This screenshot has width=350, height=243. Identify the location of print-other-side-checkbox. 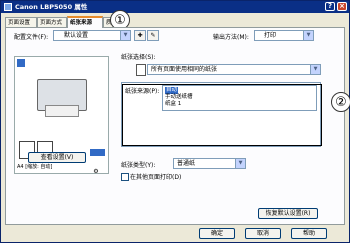
(125, 177).